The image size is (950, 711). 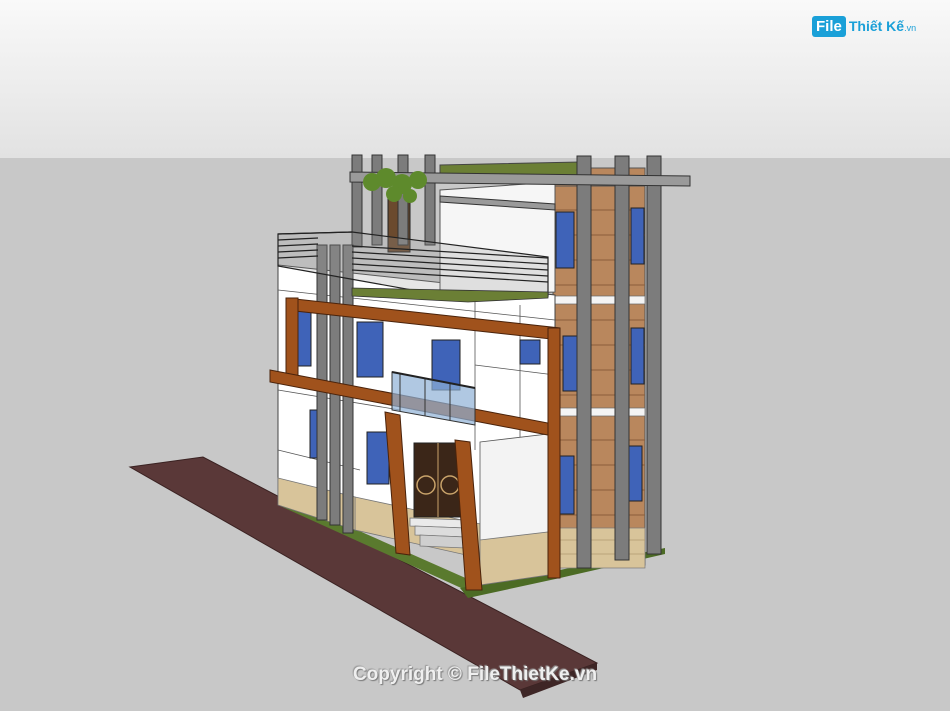 I want to click on logo-badge: File, so click(x=829, y=26).